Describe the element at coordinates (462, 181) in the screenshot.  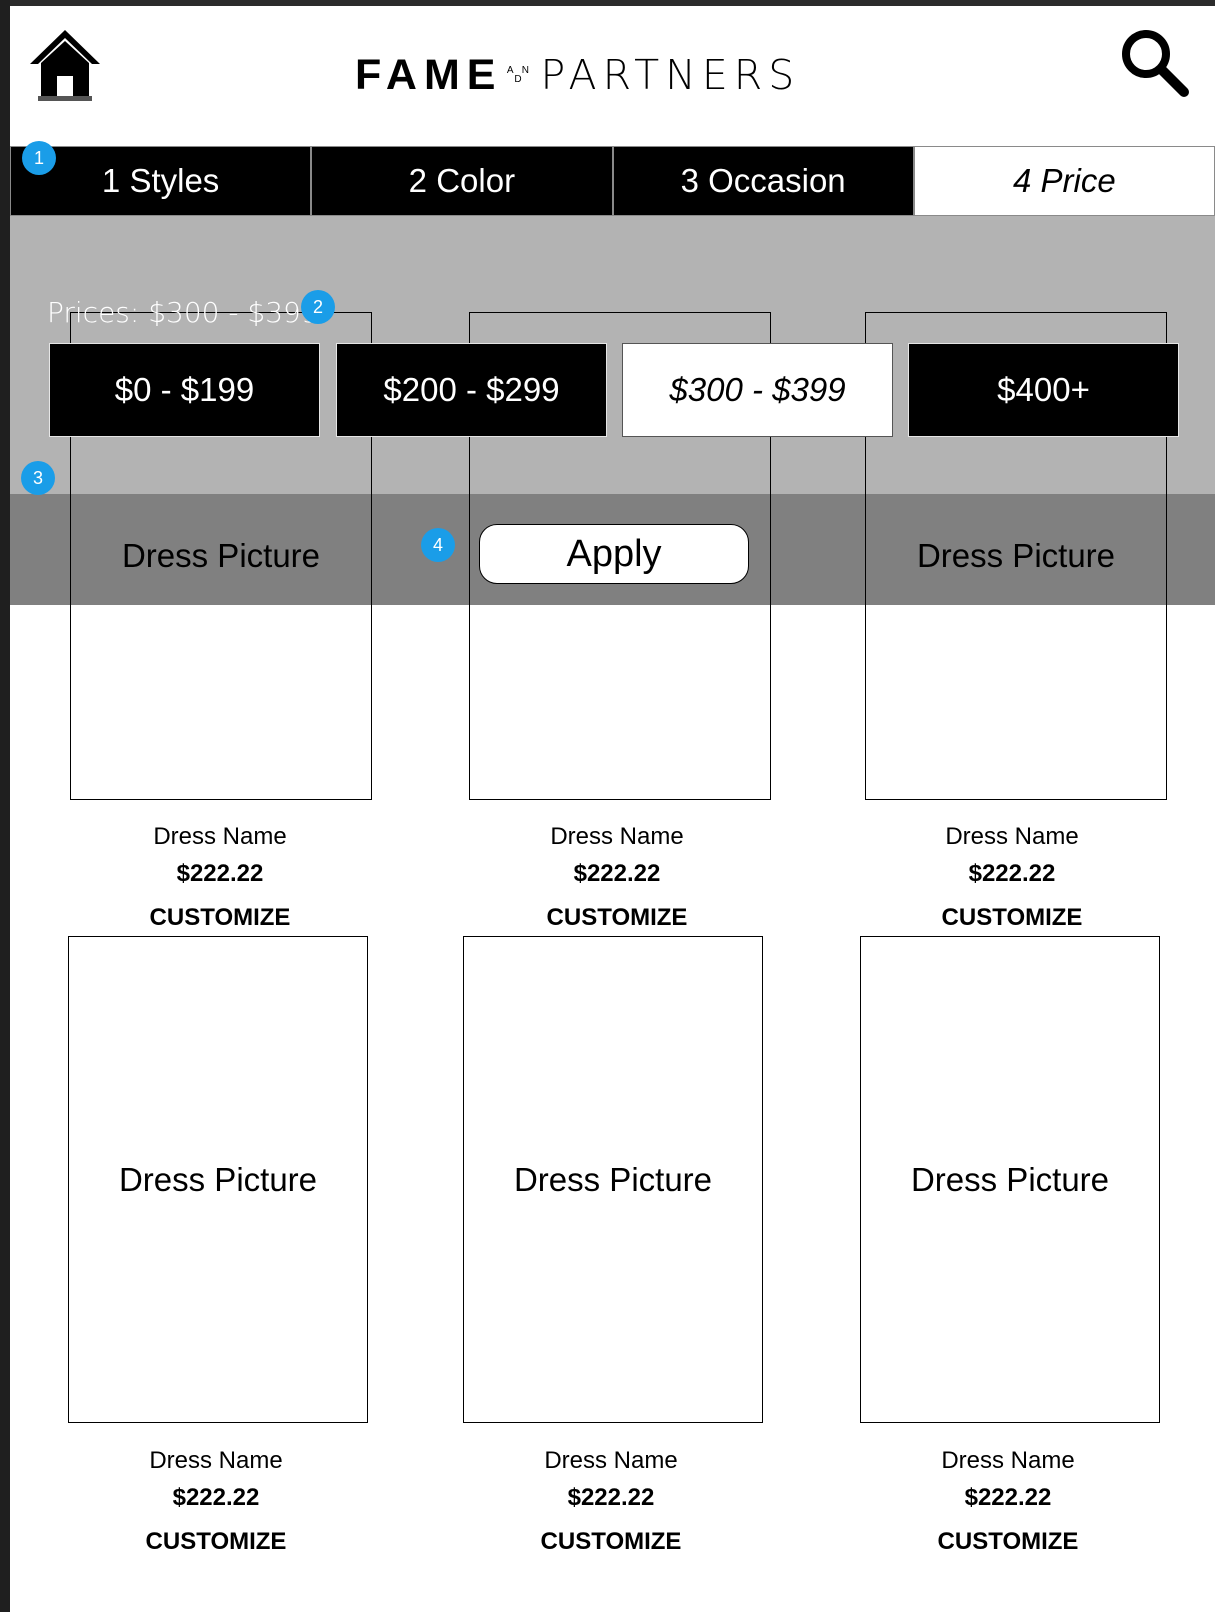
I see `tab-color: 2 Color` at that location.